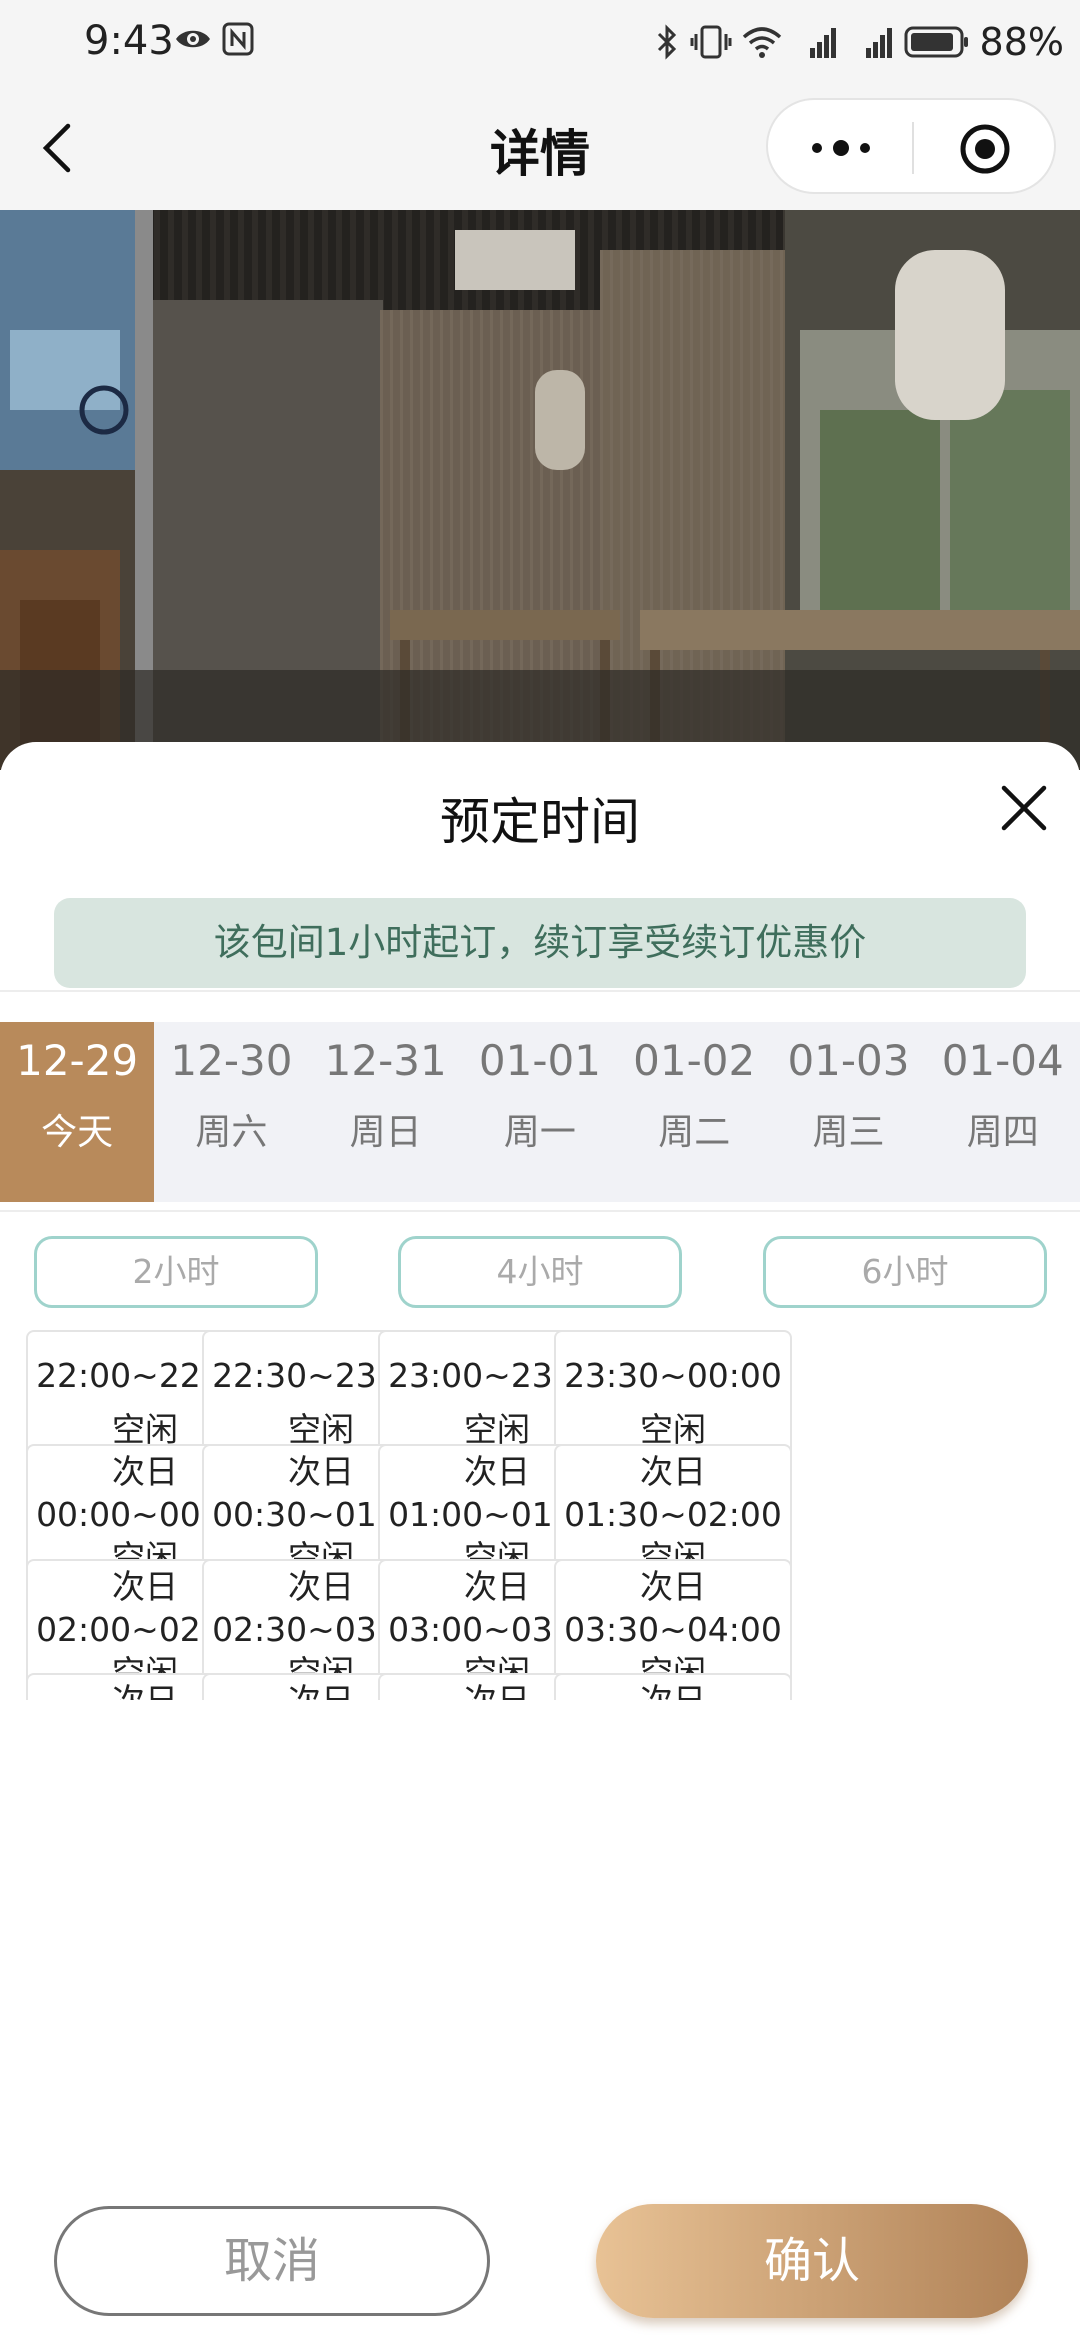 This screenshot has height=2340, width=1080. I want to click on status-time: 9:43, so click(129, 41).